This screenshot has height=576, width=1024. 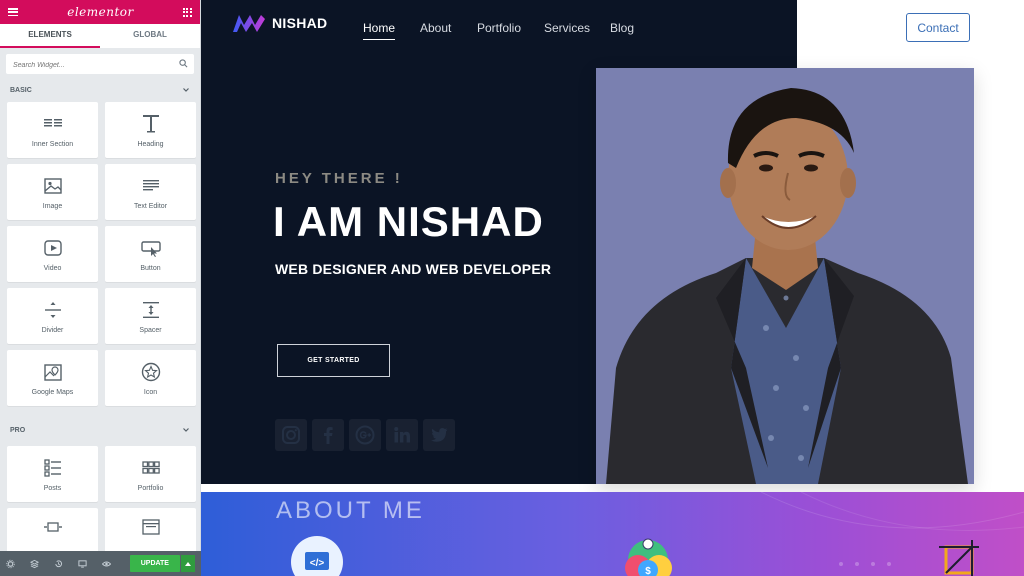 I want to click on nav-services: Services, so click(x=567, y=28).